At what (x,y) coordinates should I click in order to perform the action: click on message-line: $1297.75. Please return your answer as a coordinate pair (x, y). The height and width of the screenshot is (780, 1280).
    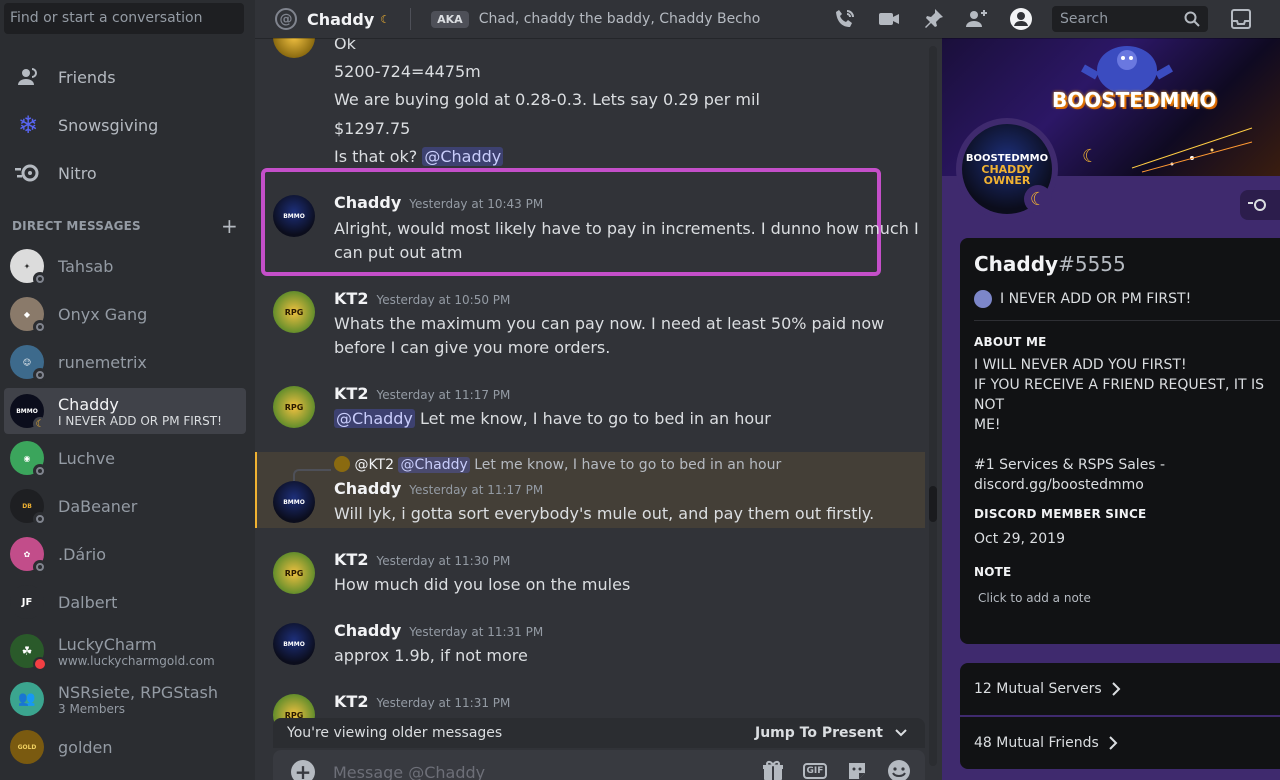
    Looking at the image, I should click on (372, 128).